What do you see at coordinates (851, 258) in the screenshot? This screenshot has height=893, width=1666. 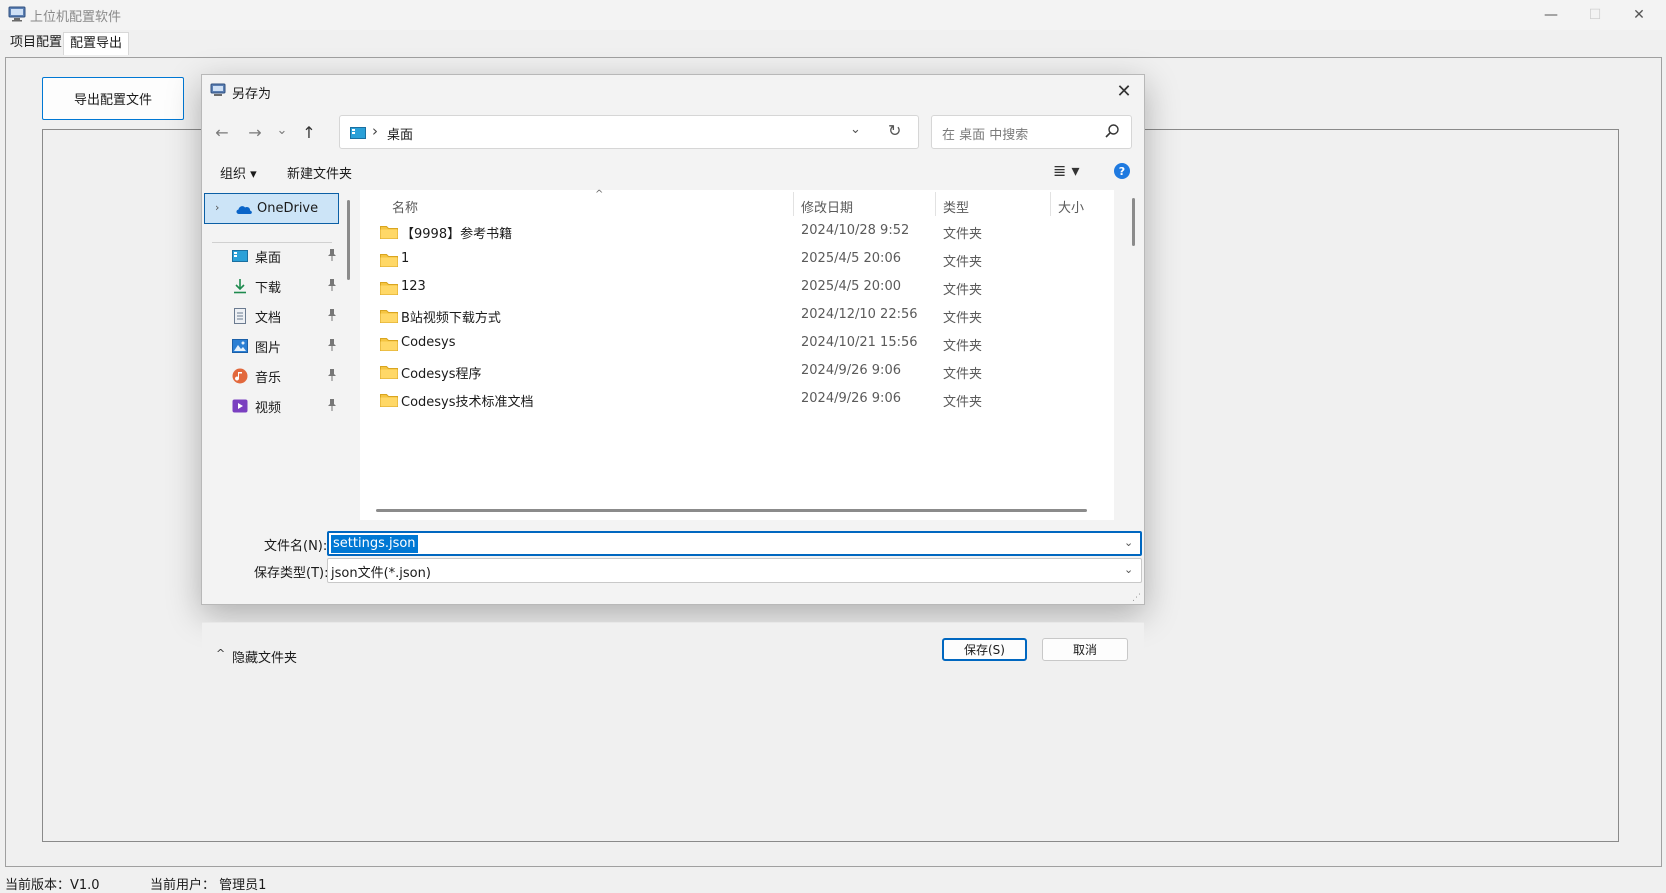 I see `file-date: 2025/4/5 20:06` at bounding box center [851, 258].